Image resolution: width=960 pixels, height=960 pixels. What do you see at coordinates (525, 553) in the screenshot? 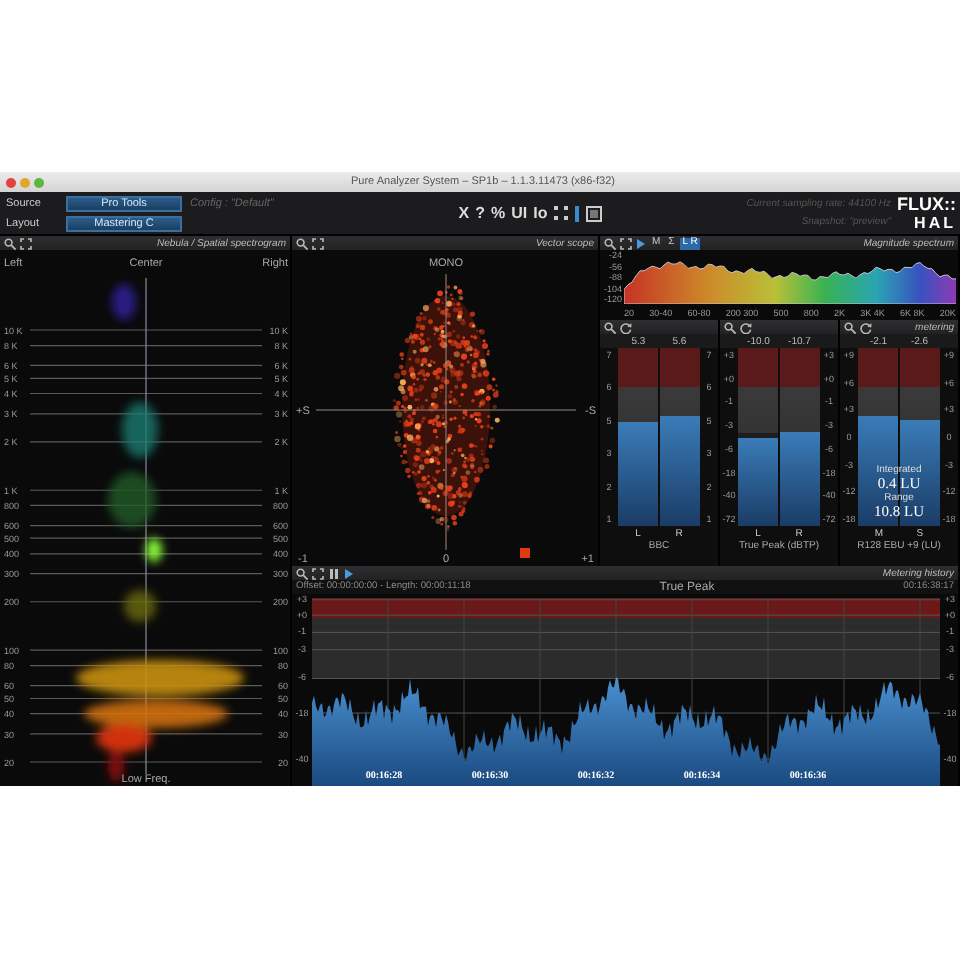
I see `indicator-square` at bounding box center [525, 553].